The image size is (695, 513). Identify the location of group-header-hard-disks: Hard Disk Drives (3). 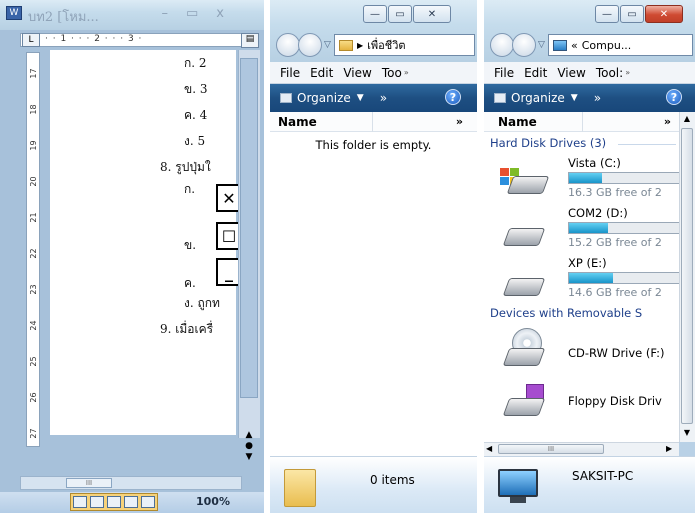
(548, 143).